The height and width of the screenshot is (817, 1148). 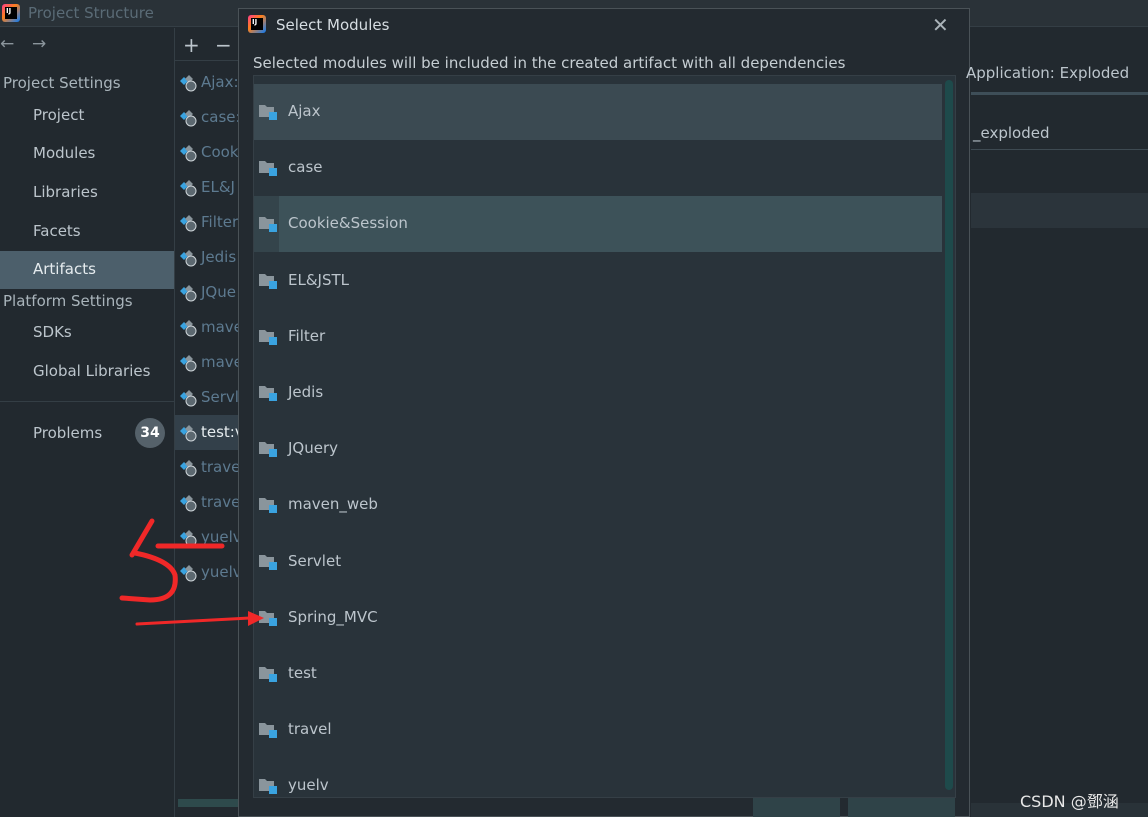 What do you see at coordinates (219, 502) in the screenshot?
I see `artifact-label: trave` at bounding box center [219, 502].